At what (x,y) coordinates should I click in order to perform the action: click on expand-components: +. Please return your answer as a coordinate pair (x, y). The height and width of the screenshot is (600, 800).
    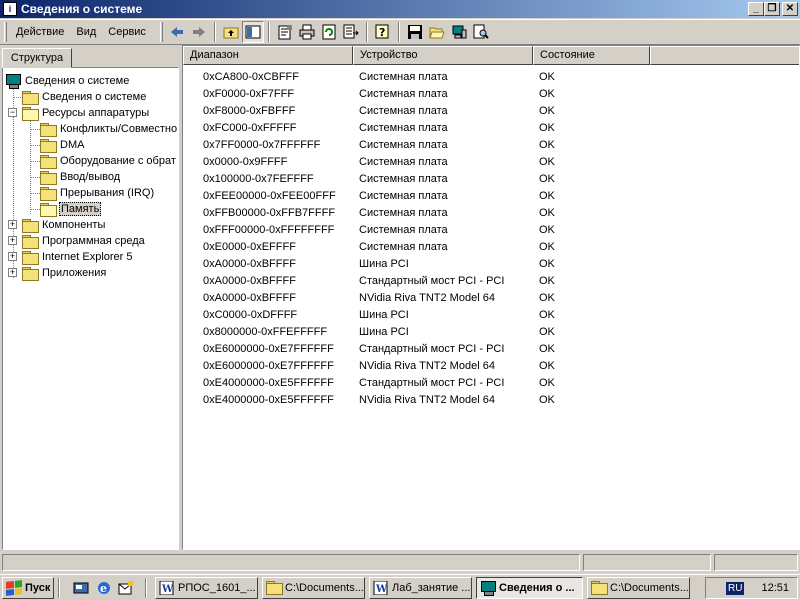
    Looking at the image, I should click on (12, 224).